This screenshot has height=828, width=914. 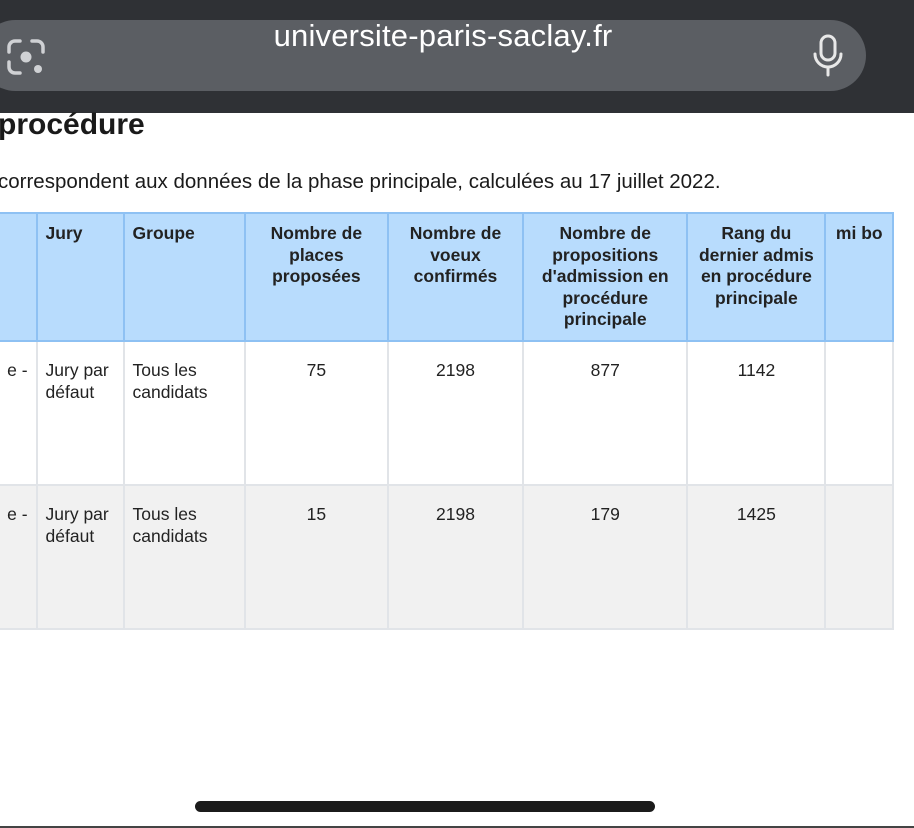 I want to click on cell-rang: 1425, so click(x=756, y=557).